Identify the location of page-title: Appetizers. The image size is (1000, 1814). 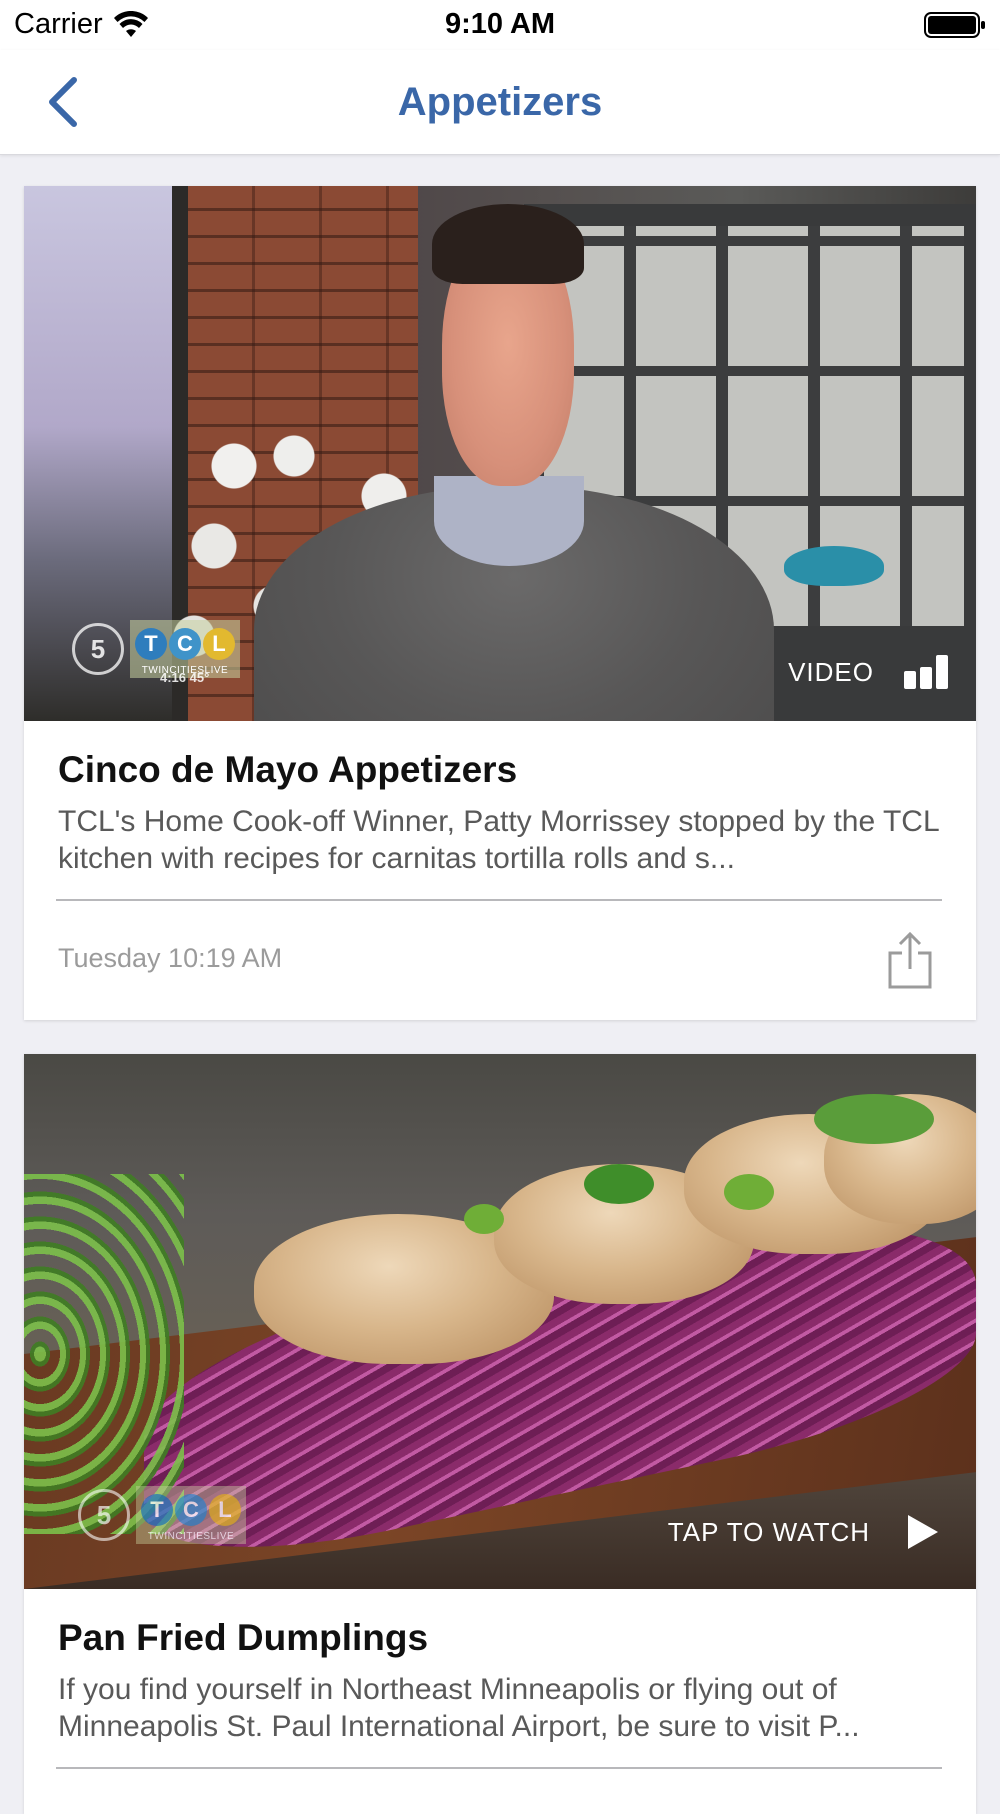
(500, 102).